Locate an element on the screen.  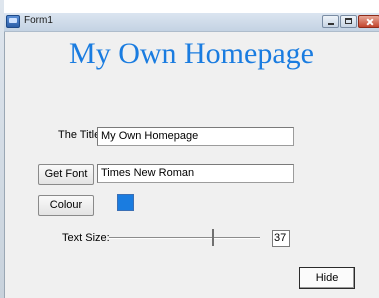
page-heading: My Own Homepage is located at coordinates (191, 53).